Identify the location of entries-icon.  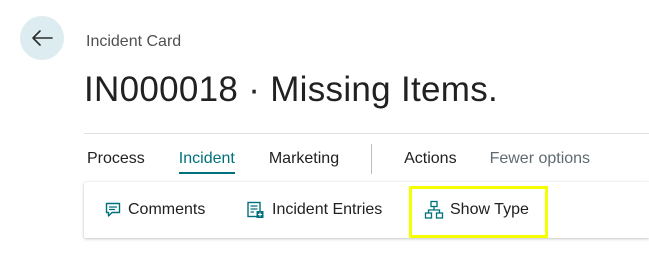
(256, 210).